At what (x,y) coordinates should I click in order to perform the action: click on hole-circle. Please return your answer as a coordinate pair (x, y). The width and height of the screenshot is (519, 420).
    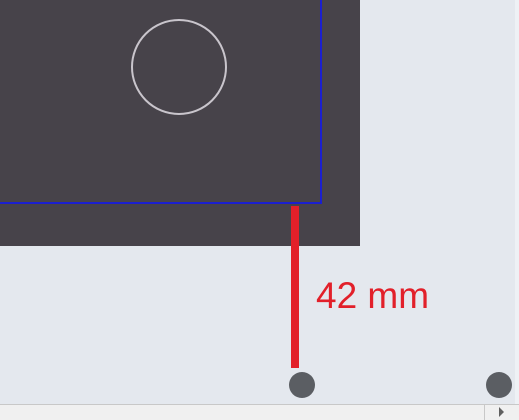
    Looking at the image, I should click on (179, 67).